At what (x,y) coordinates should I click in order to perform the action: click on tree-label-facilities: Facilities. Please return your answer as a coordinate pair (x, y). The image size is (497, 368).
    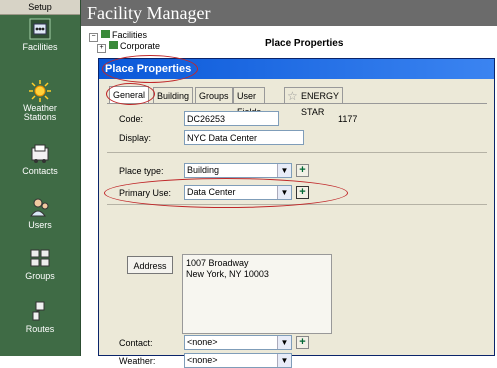
    Looking at the image, I should click on (130, 35).